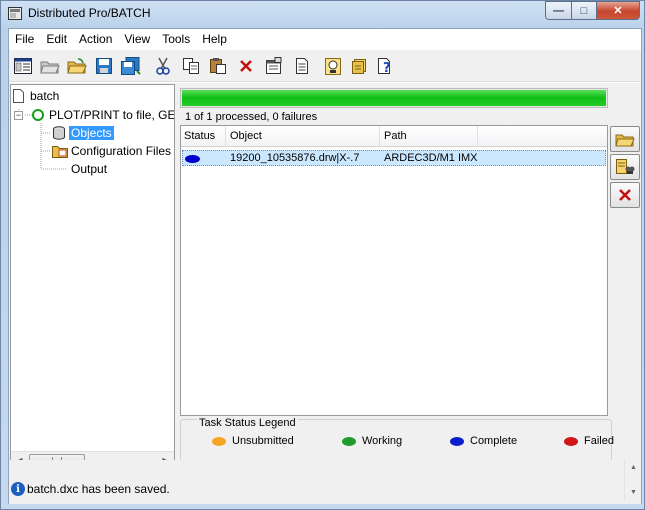 The image size is (645, 510). I want to click on help-icon: ?, so click(384, 66).